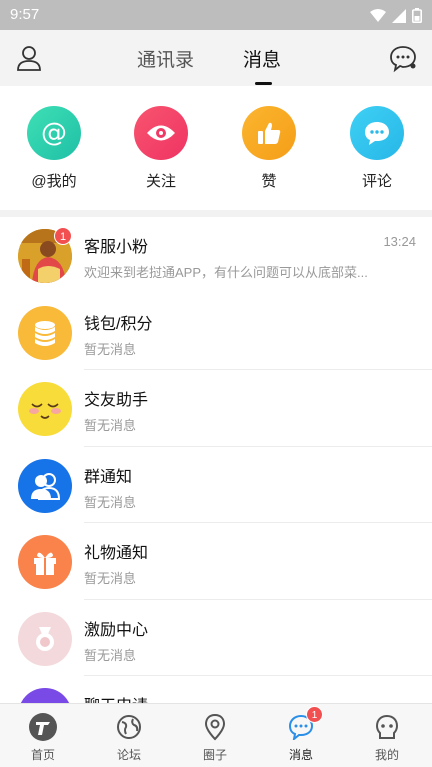 The image size is (432, 767). I want to click on active-tab-indicator, so click(263, 83).